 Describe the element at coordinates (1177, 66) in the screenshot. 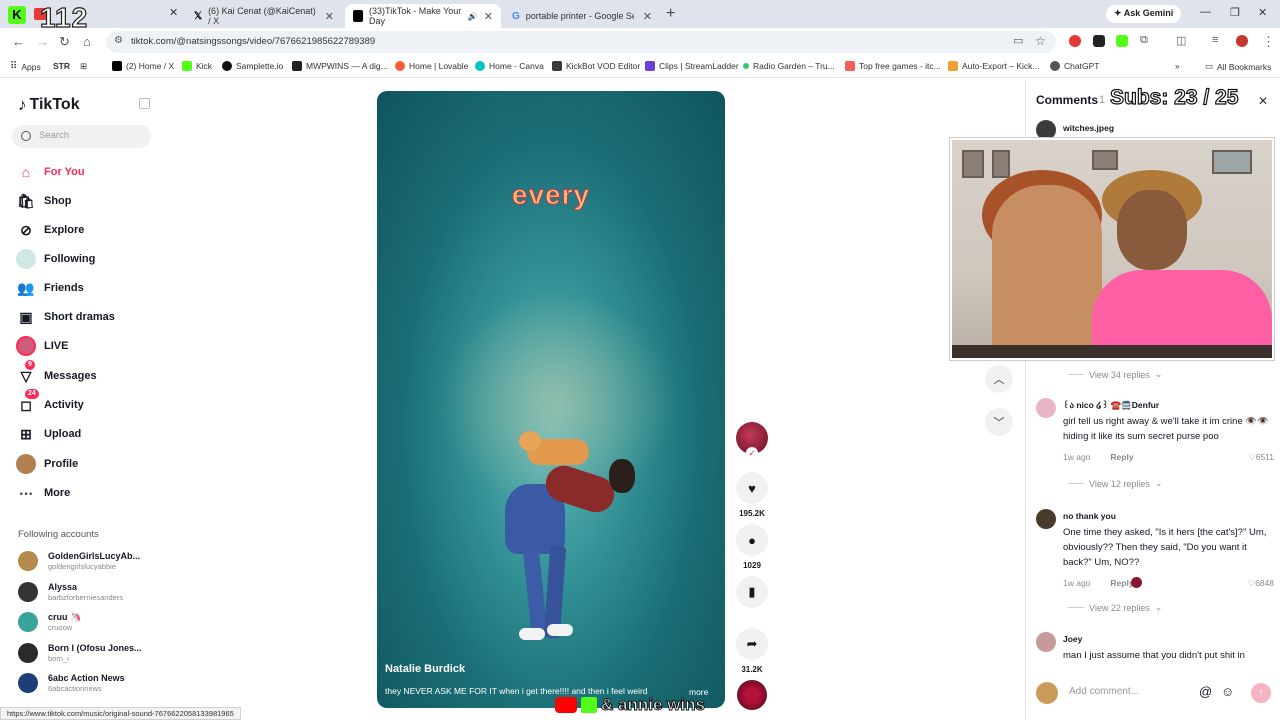

I see `bookmarks-overflow: »` at that location.